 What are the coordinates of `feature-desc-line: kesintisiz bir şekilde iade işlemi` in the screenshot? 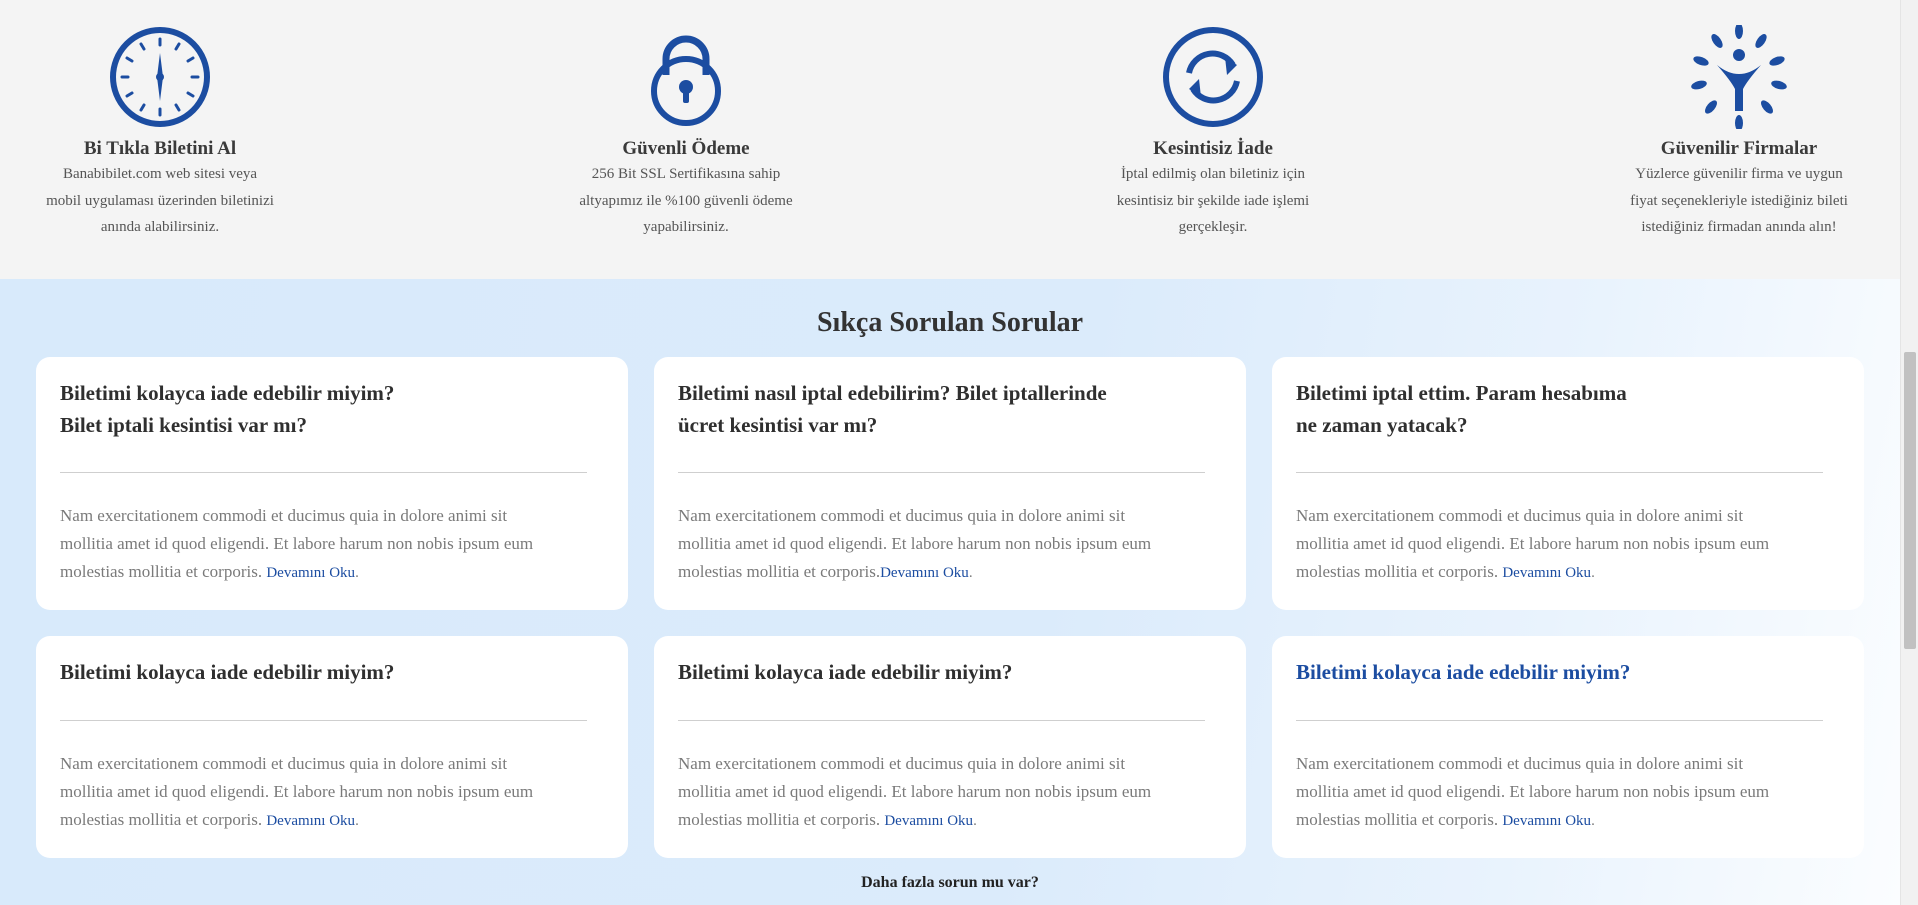 It's located at (1213, 200).